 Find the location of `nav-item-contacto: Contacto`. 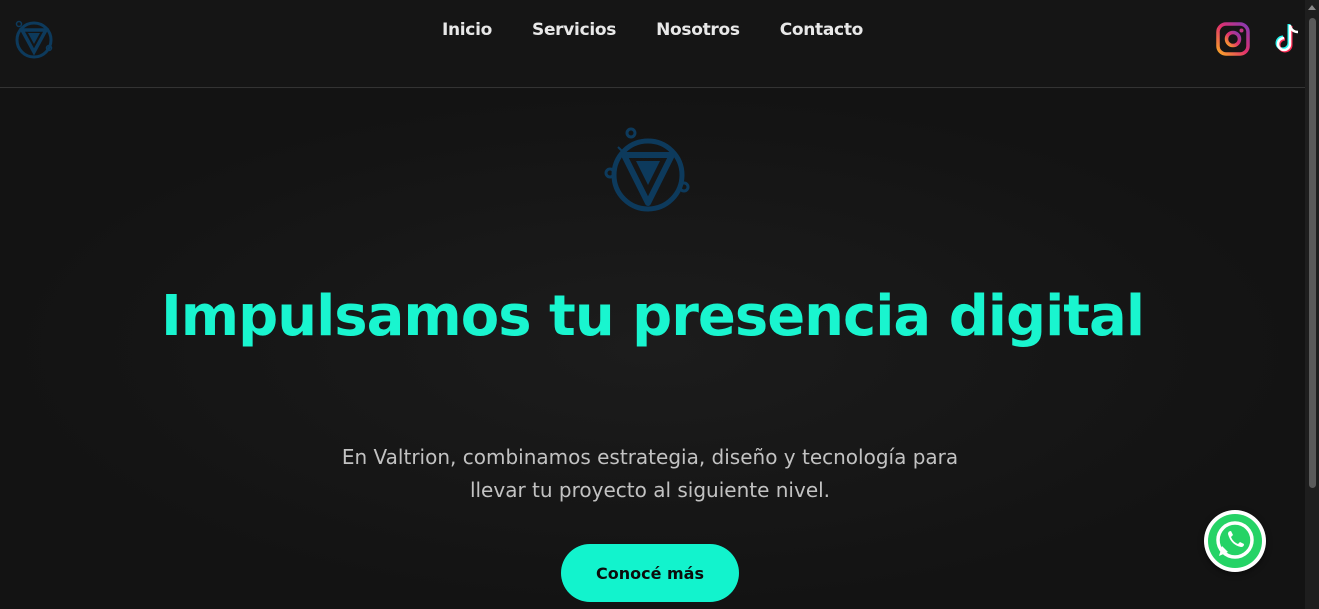

nav-item-contacto: Contacto is located at coordinates (822, 30).